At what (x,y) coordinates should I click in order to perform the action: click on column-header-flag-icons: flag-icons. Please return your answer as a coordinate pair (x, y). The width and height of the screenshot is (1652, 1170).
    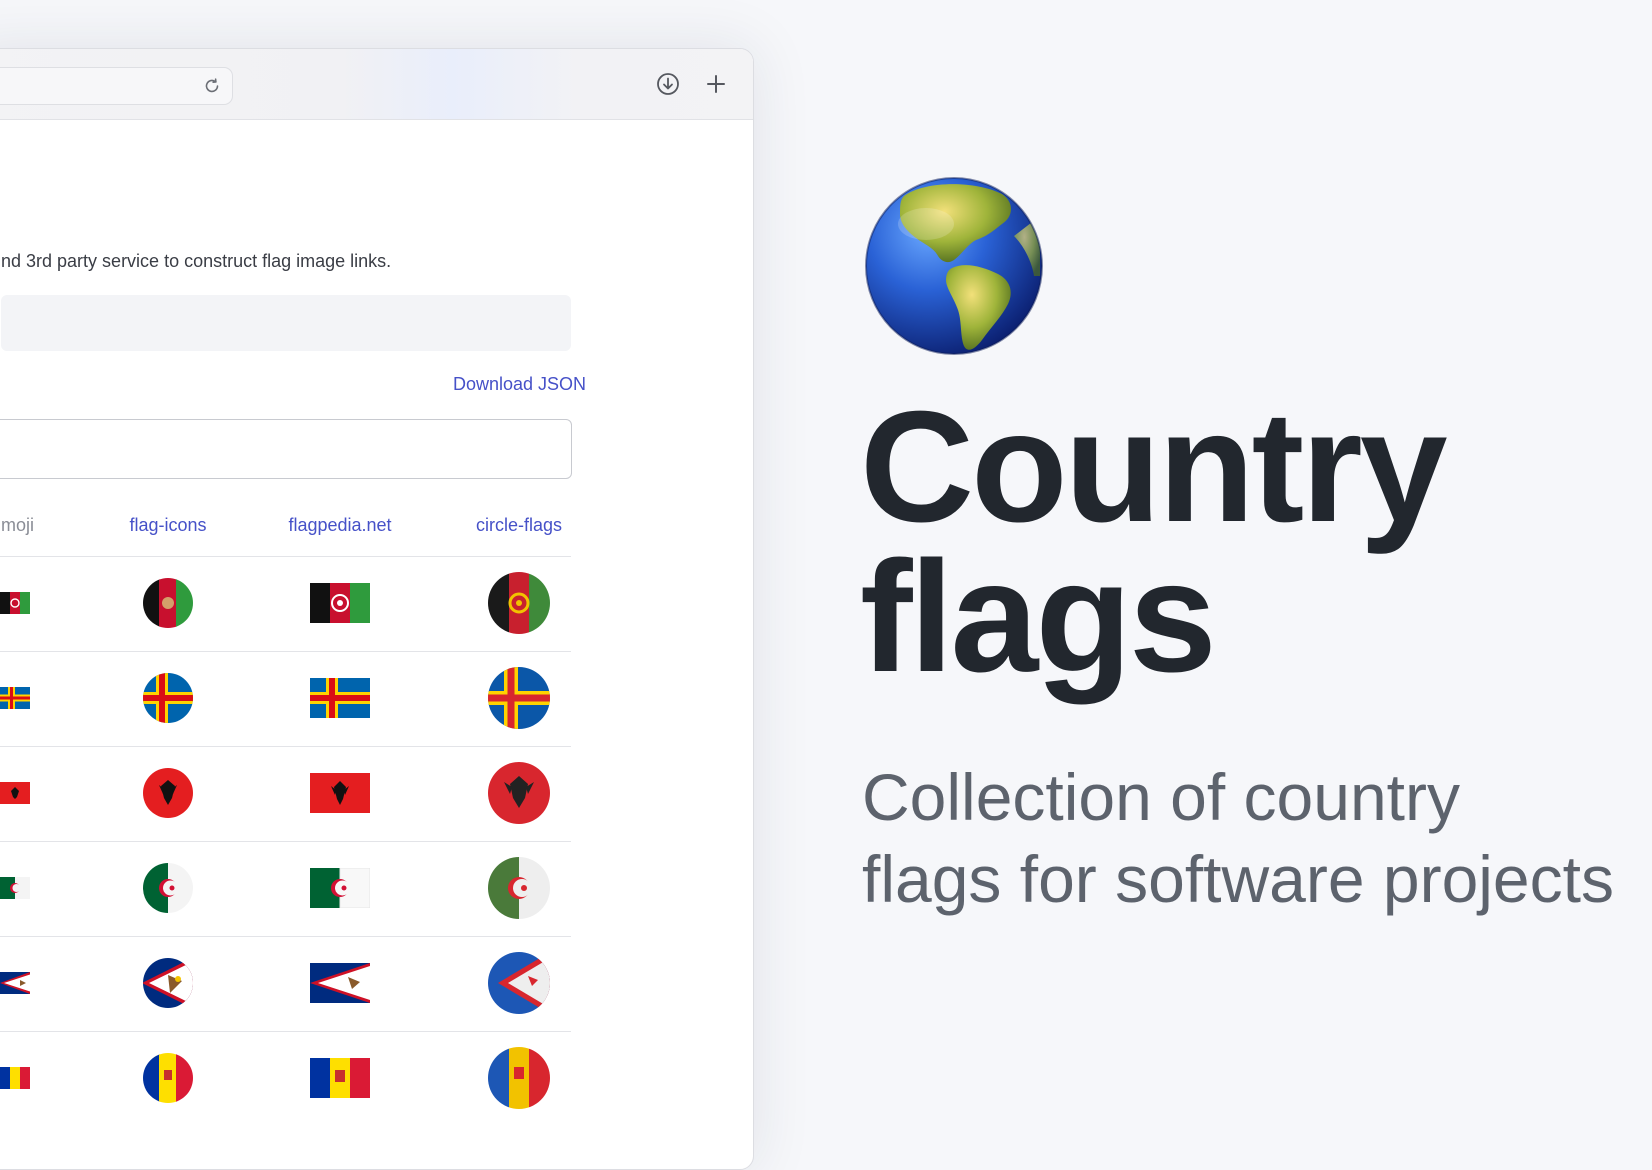
    Looking at the image, I should click on (167, 525).